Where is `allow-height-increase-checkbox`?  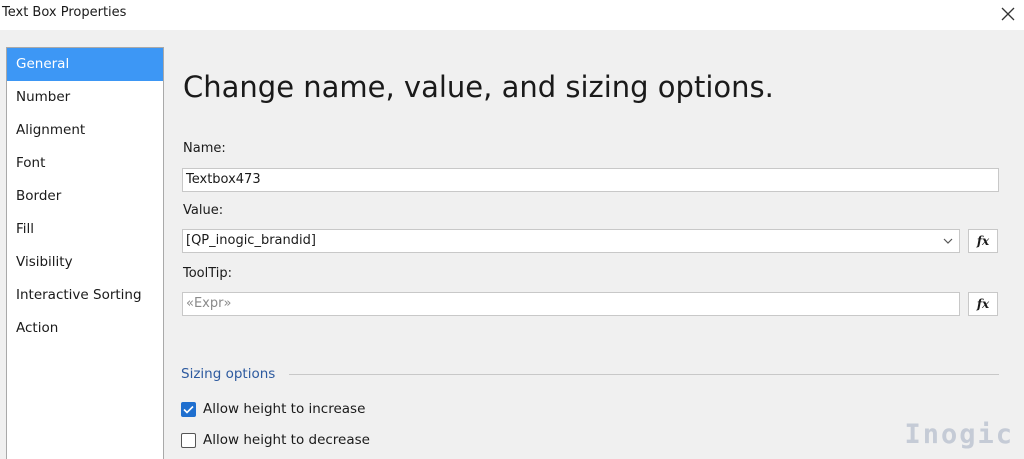
allow-height-increase-checkbox is located at coordinates (188, 409).